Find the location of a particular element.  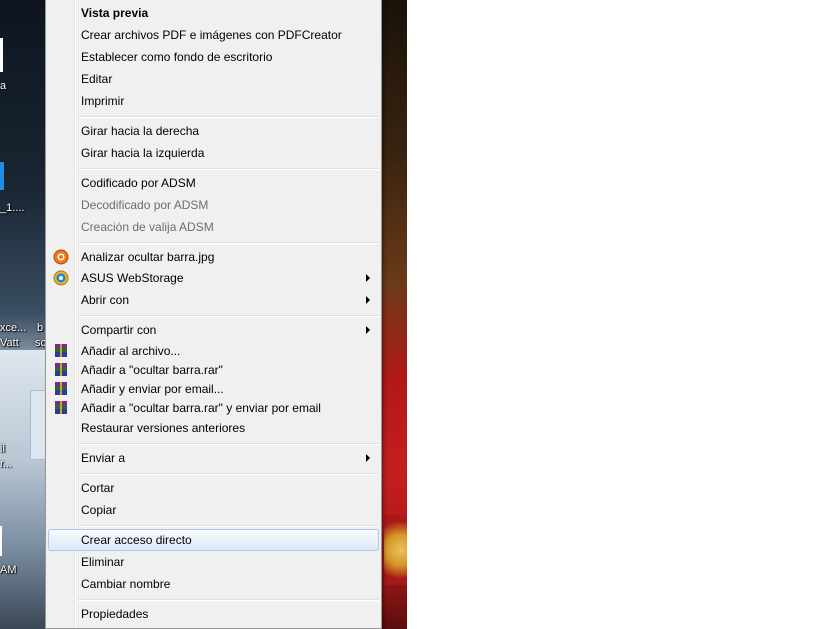

menu-item-label: Cambiar nombre is located at coordinates (126, 584).